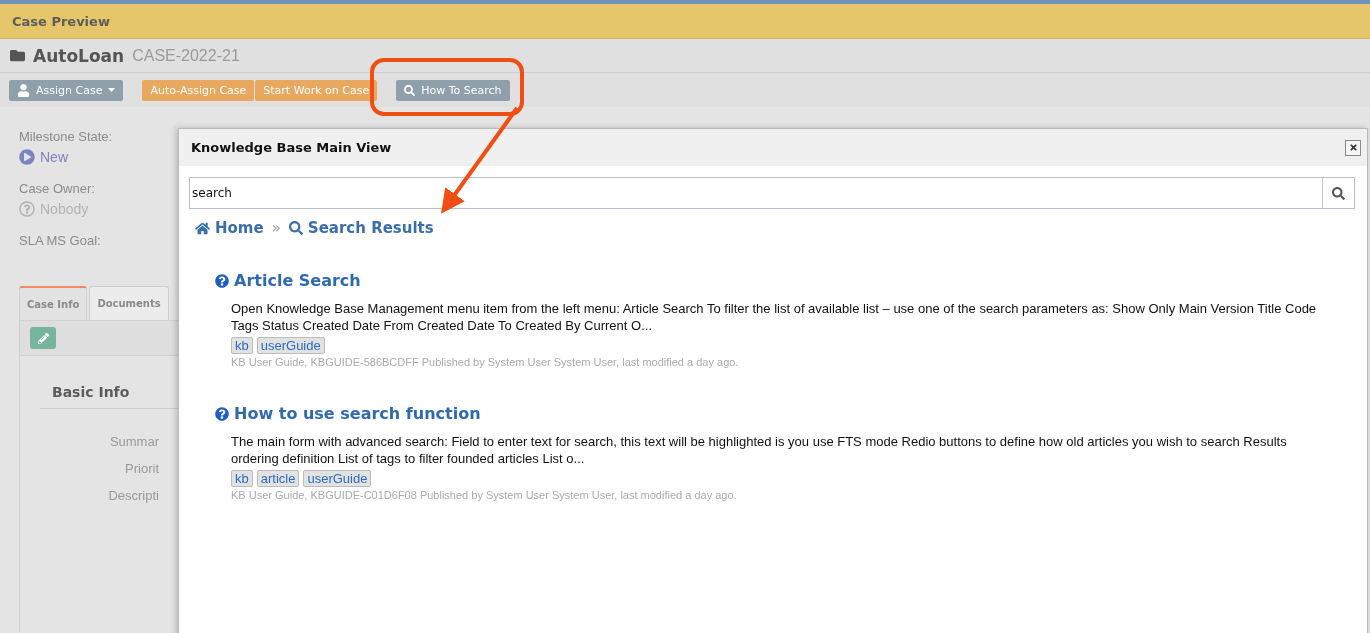 The image size is (1370, 633). Describe the element at coordinates (60, 241) in the screenshot. I see `field-label: SLA MS Goal:` at that location.